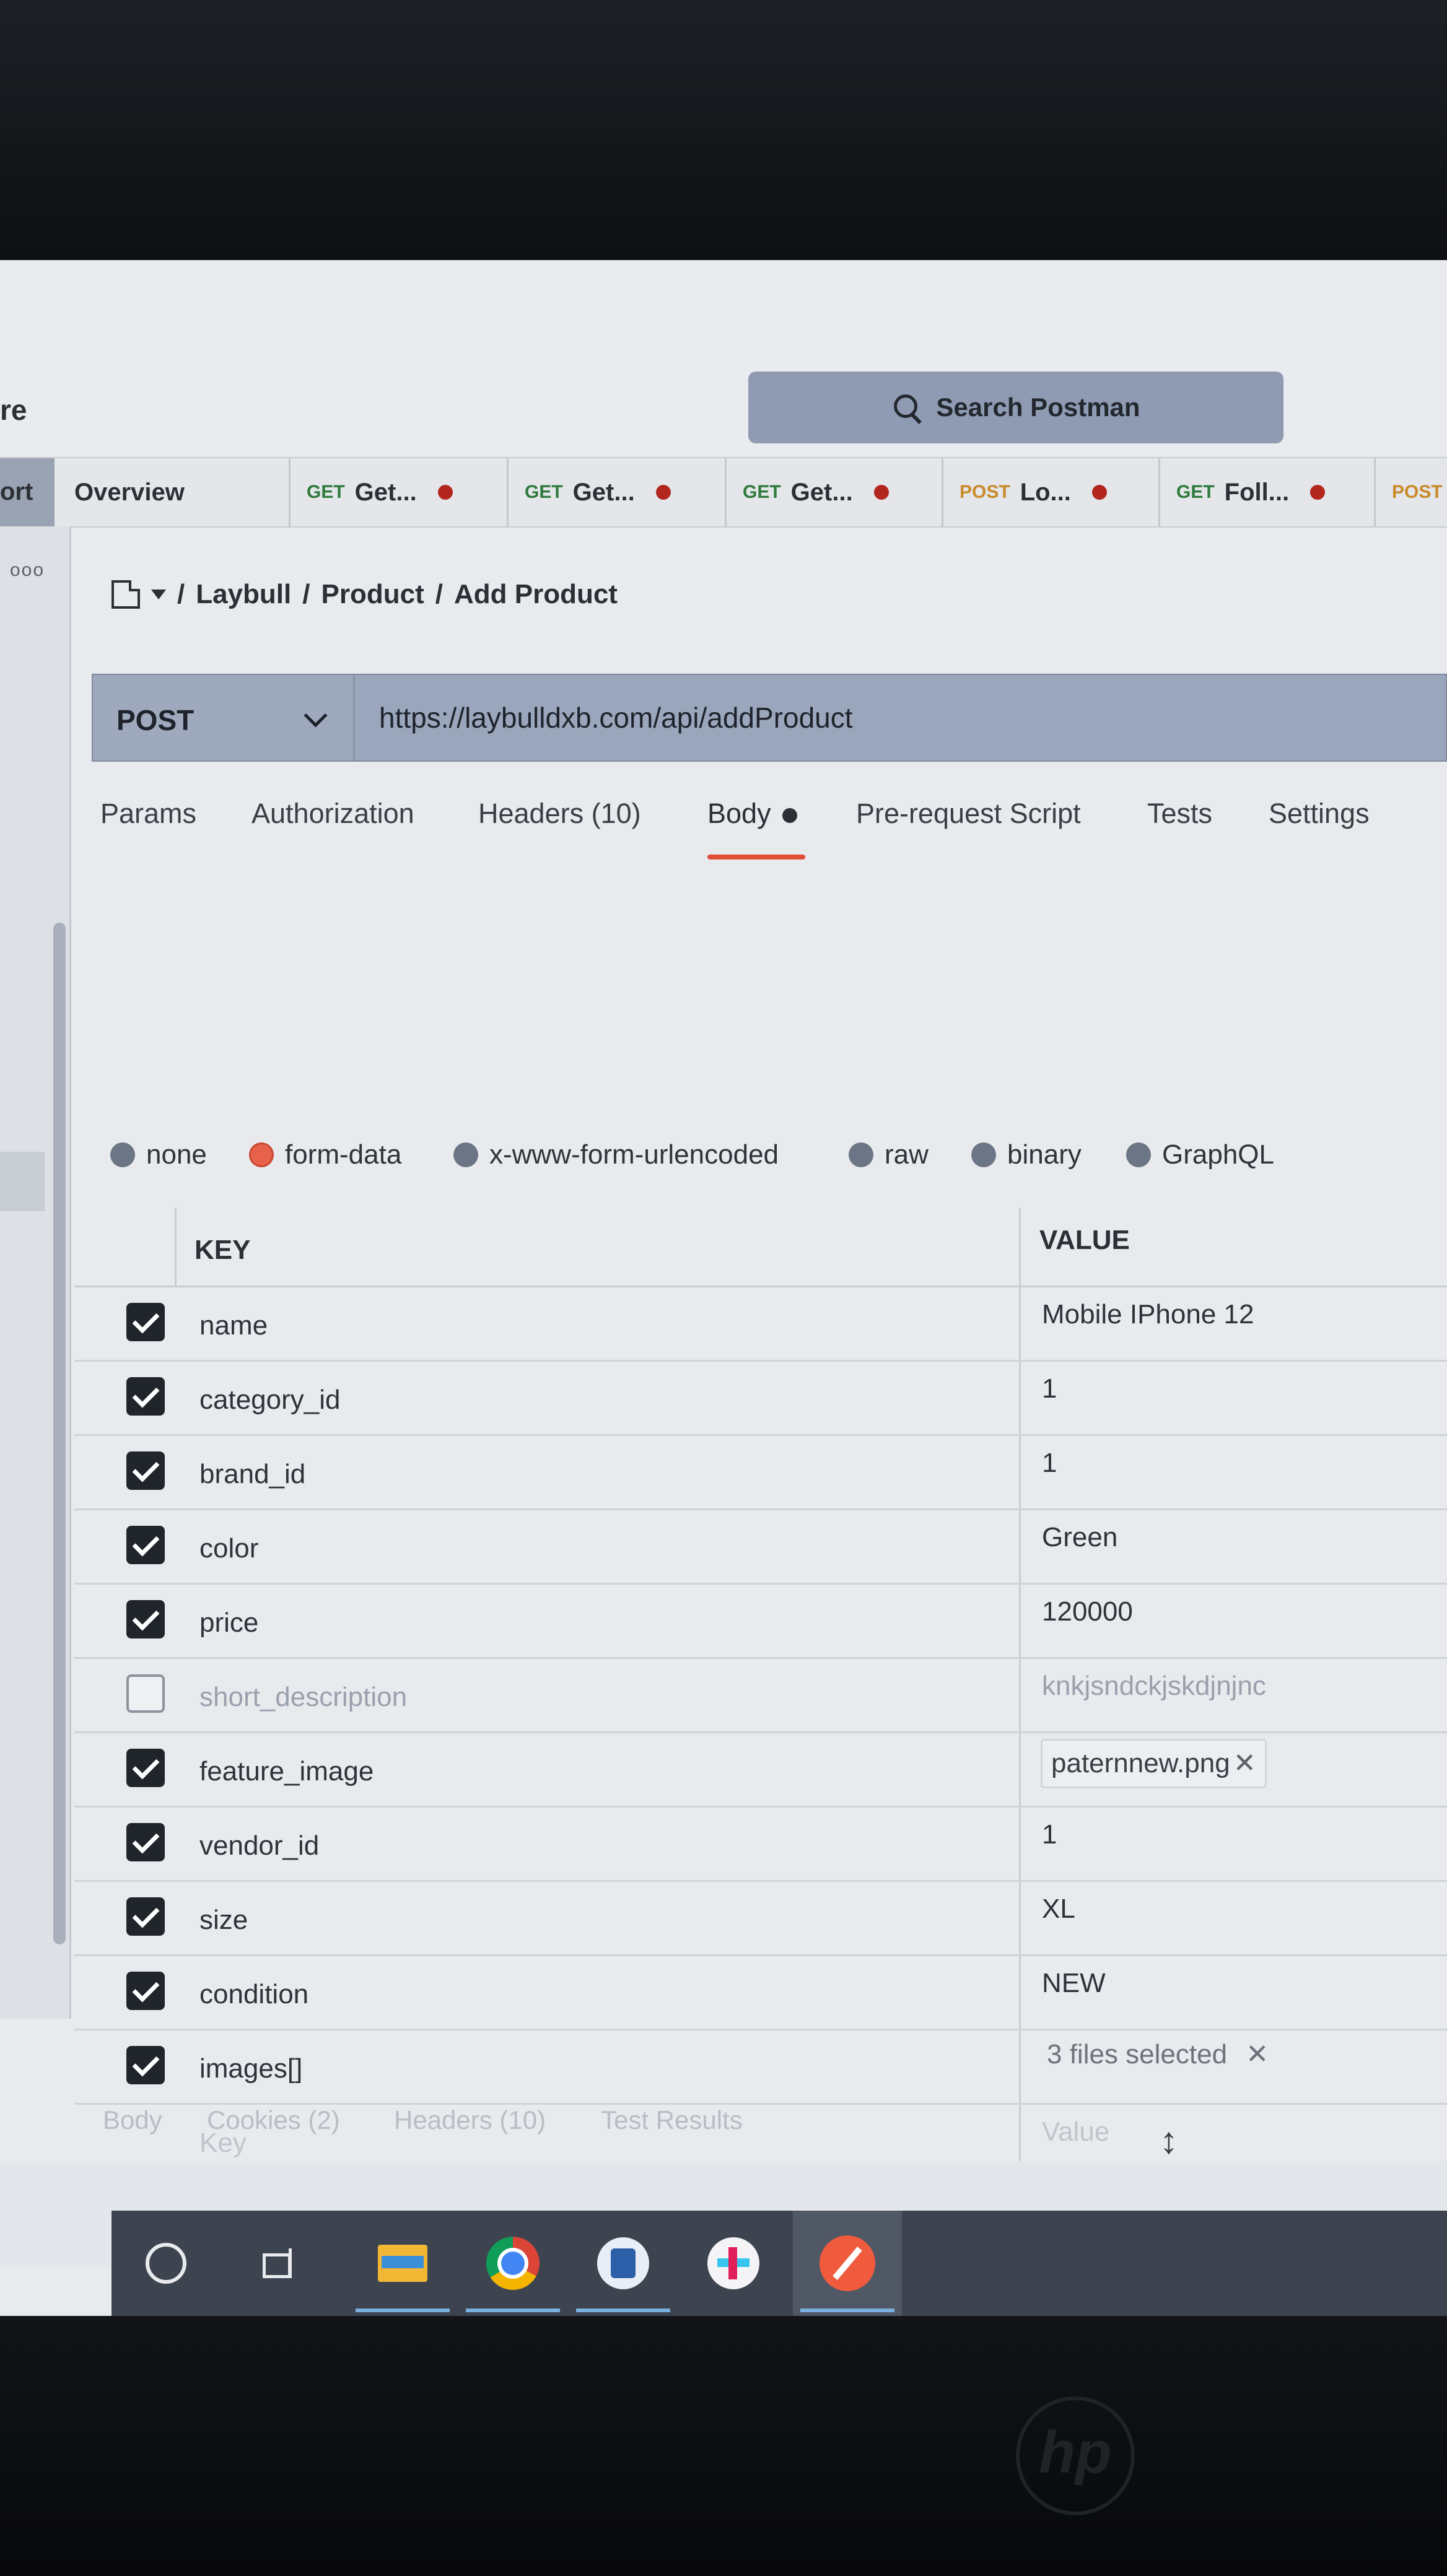  I want to click on cortana-button, so click(166, 2263).